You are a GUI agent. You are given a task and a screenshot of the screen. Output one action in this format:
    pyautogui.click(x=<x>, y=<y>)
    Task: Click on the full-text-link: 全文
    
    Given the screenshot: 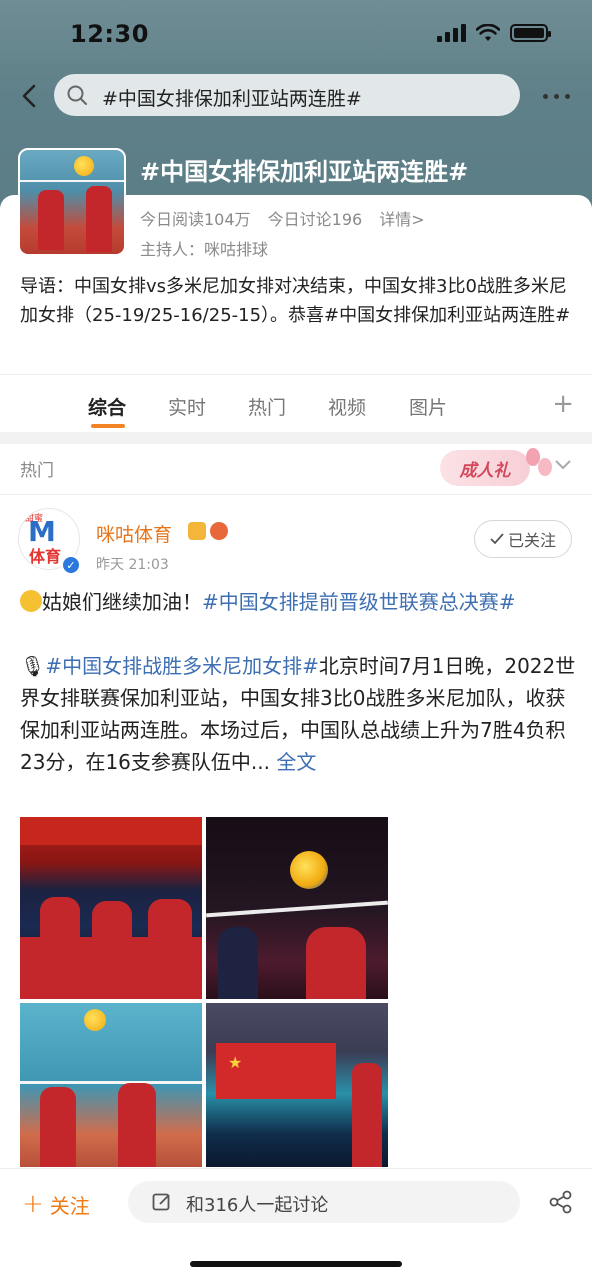 What is the action you would take?
    pyautogui.click(x=296, y=762)
    